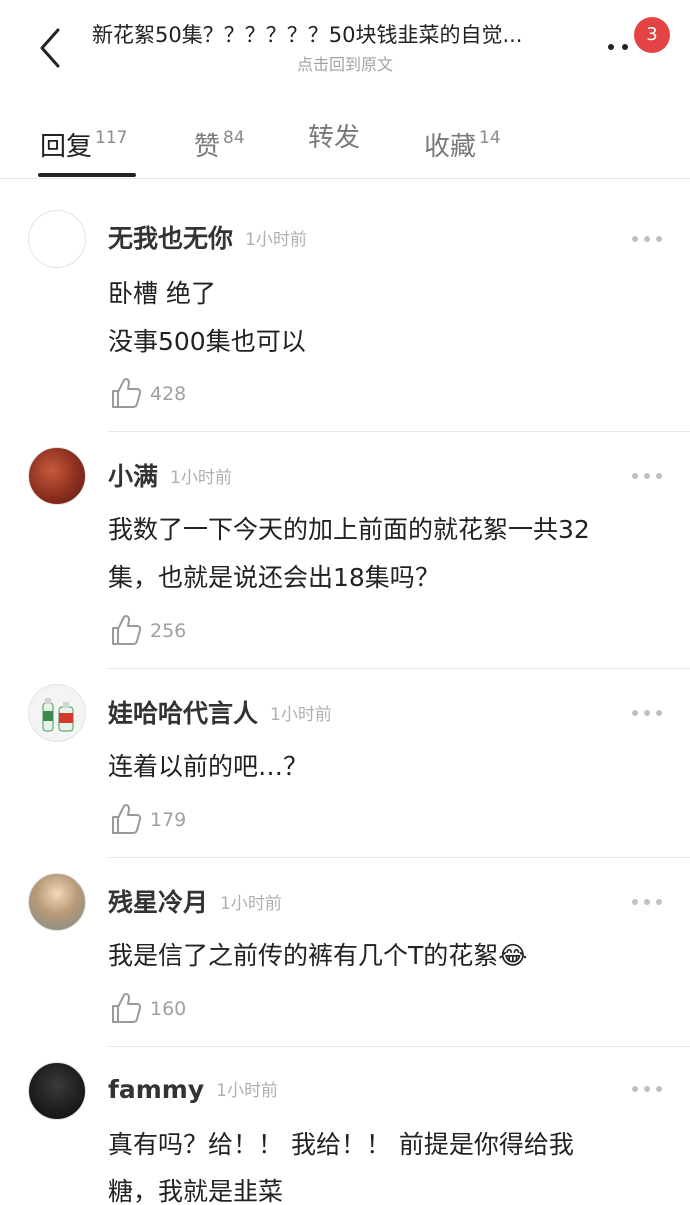 The width and height of the screenshot is (690, 1205). I want to click on notification-badge: 3, so click(652, 35).